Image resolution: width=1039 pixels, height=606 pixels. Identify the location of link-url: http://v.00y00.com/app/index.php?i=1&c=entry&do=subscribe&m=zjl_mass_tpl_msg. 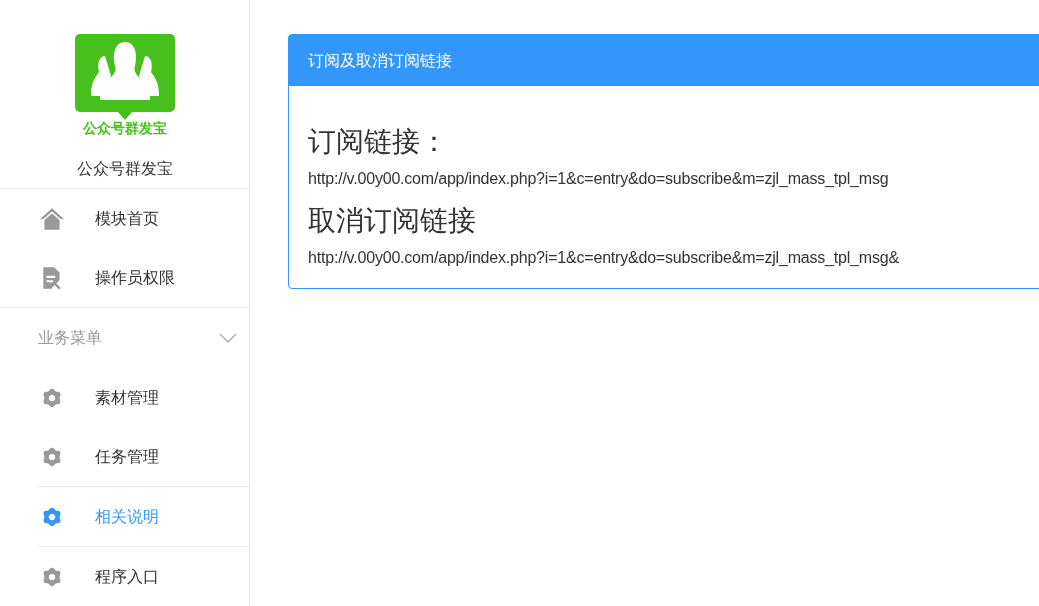
(599, 179).